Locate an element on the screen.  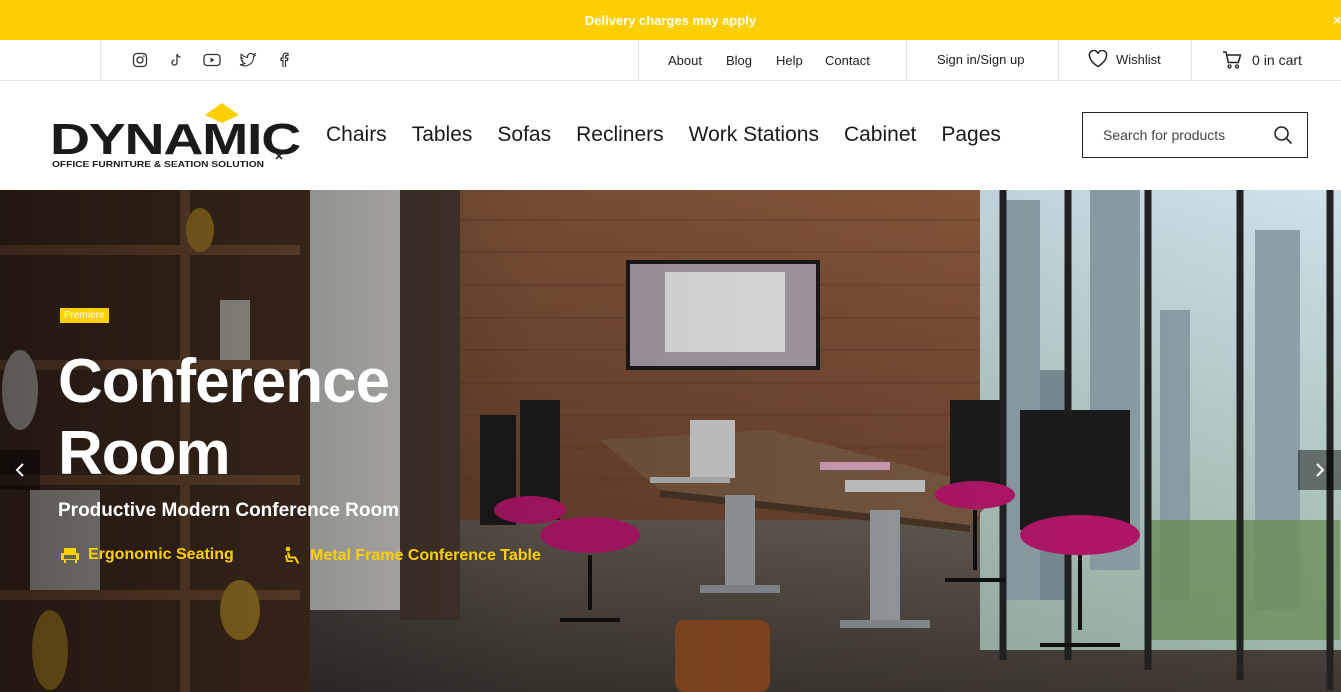
carousel-next-button is located at coordinates (1319, 470).